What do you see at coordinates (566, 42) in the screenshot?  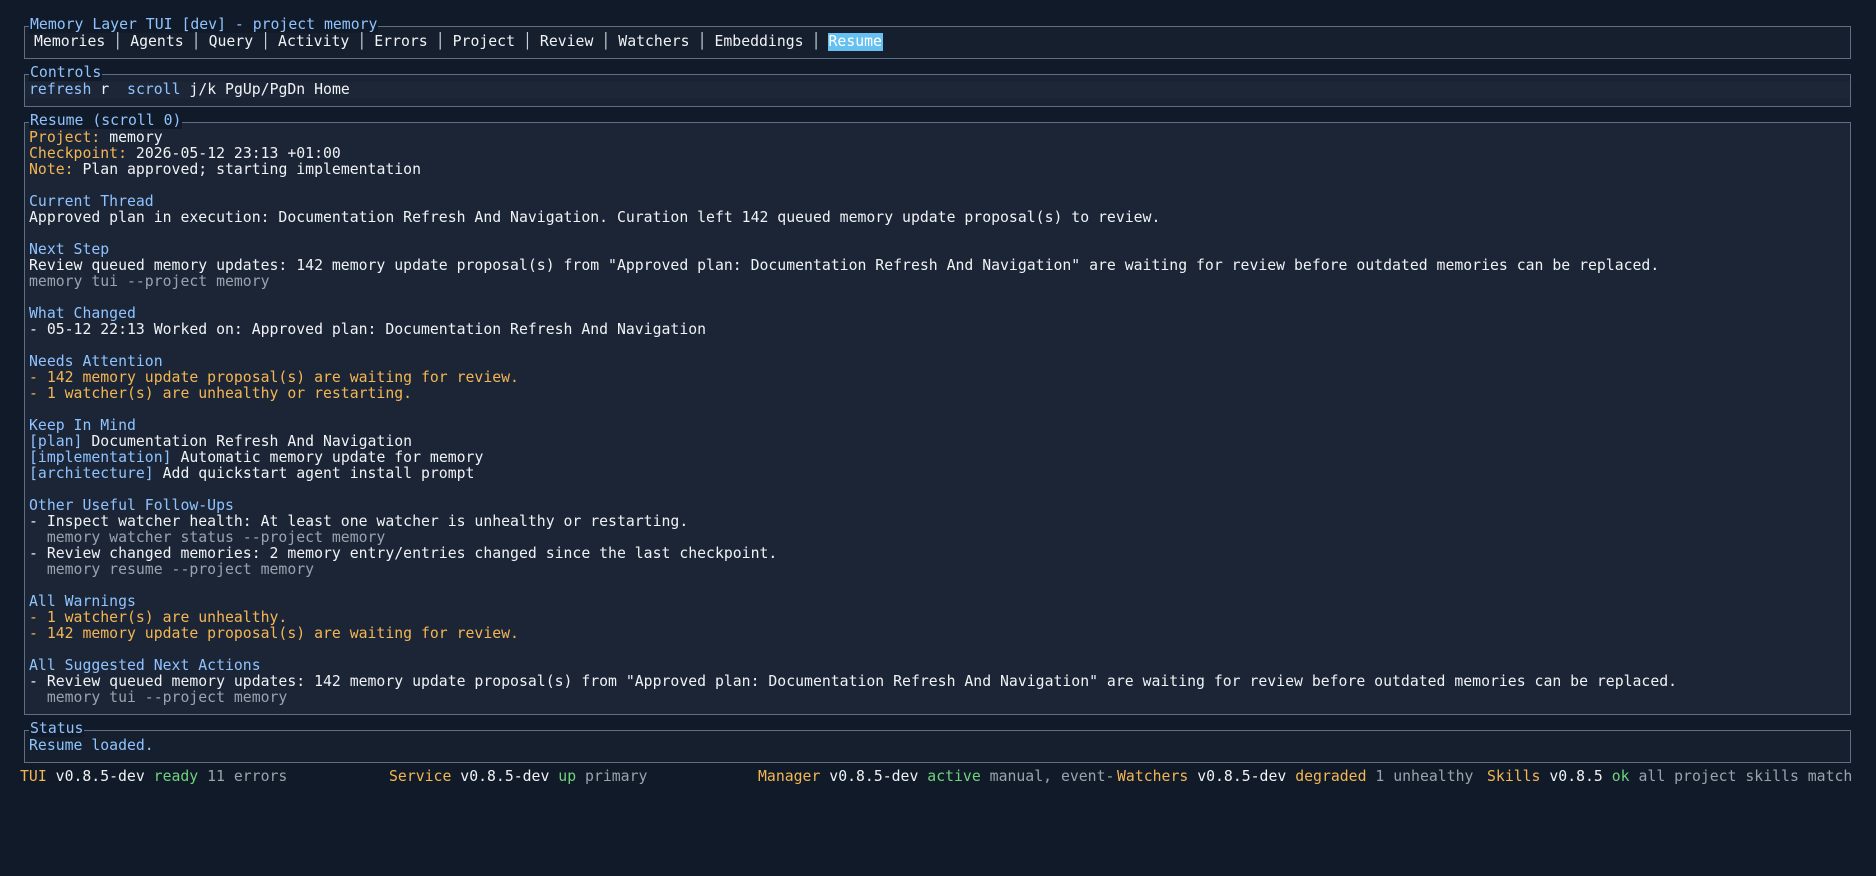 I see `tab-review: Review` at bounding box center [566, 42].